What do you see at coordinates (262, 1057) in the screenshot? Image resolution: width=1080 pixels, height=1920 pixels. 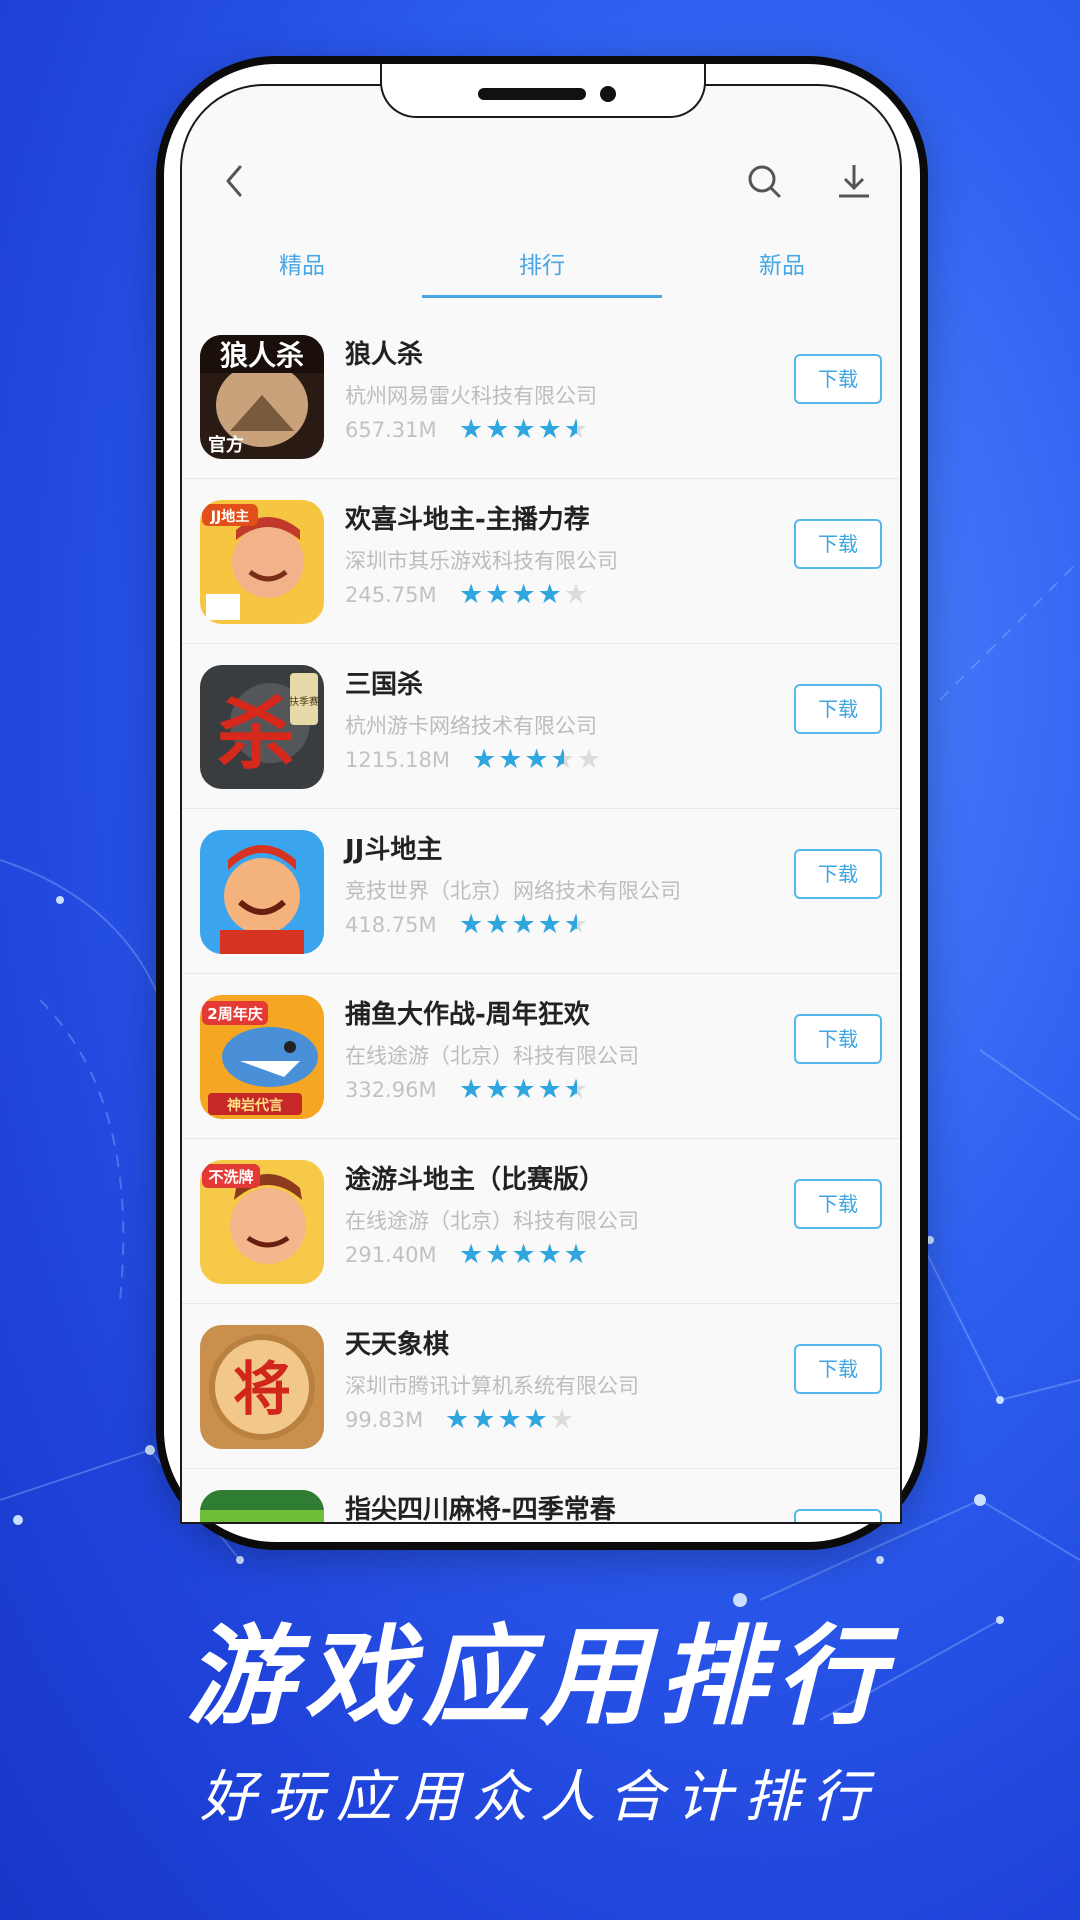 I see `app-icon-fishing: 2周年庆 神岩代言` at bounding box center [262, 1057].